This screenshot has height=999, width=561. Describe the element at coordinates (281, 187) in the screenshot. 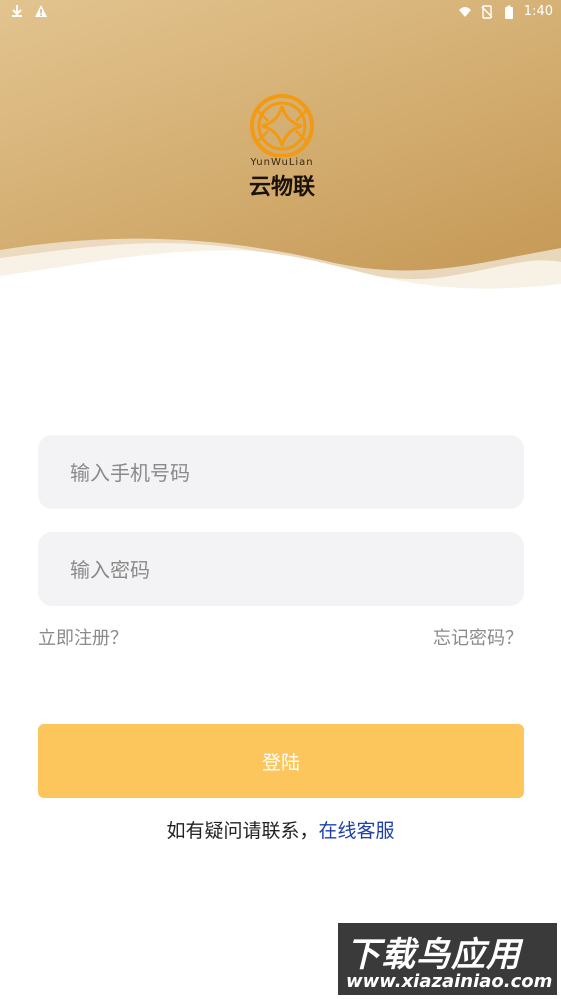

I see `brand-name-cn: 云物联` at that location.